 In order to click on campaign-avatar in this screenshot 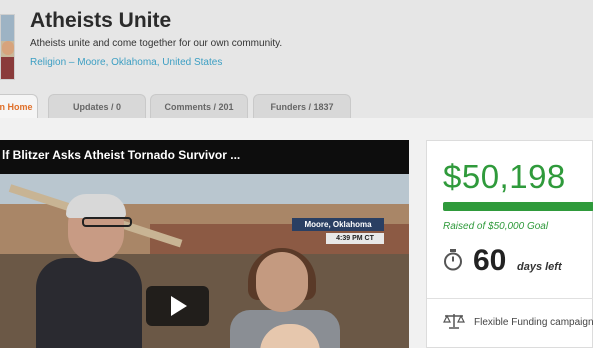, I will do `click(7, 47)`.